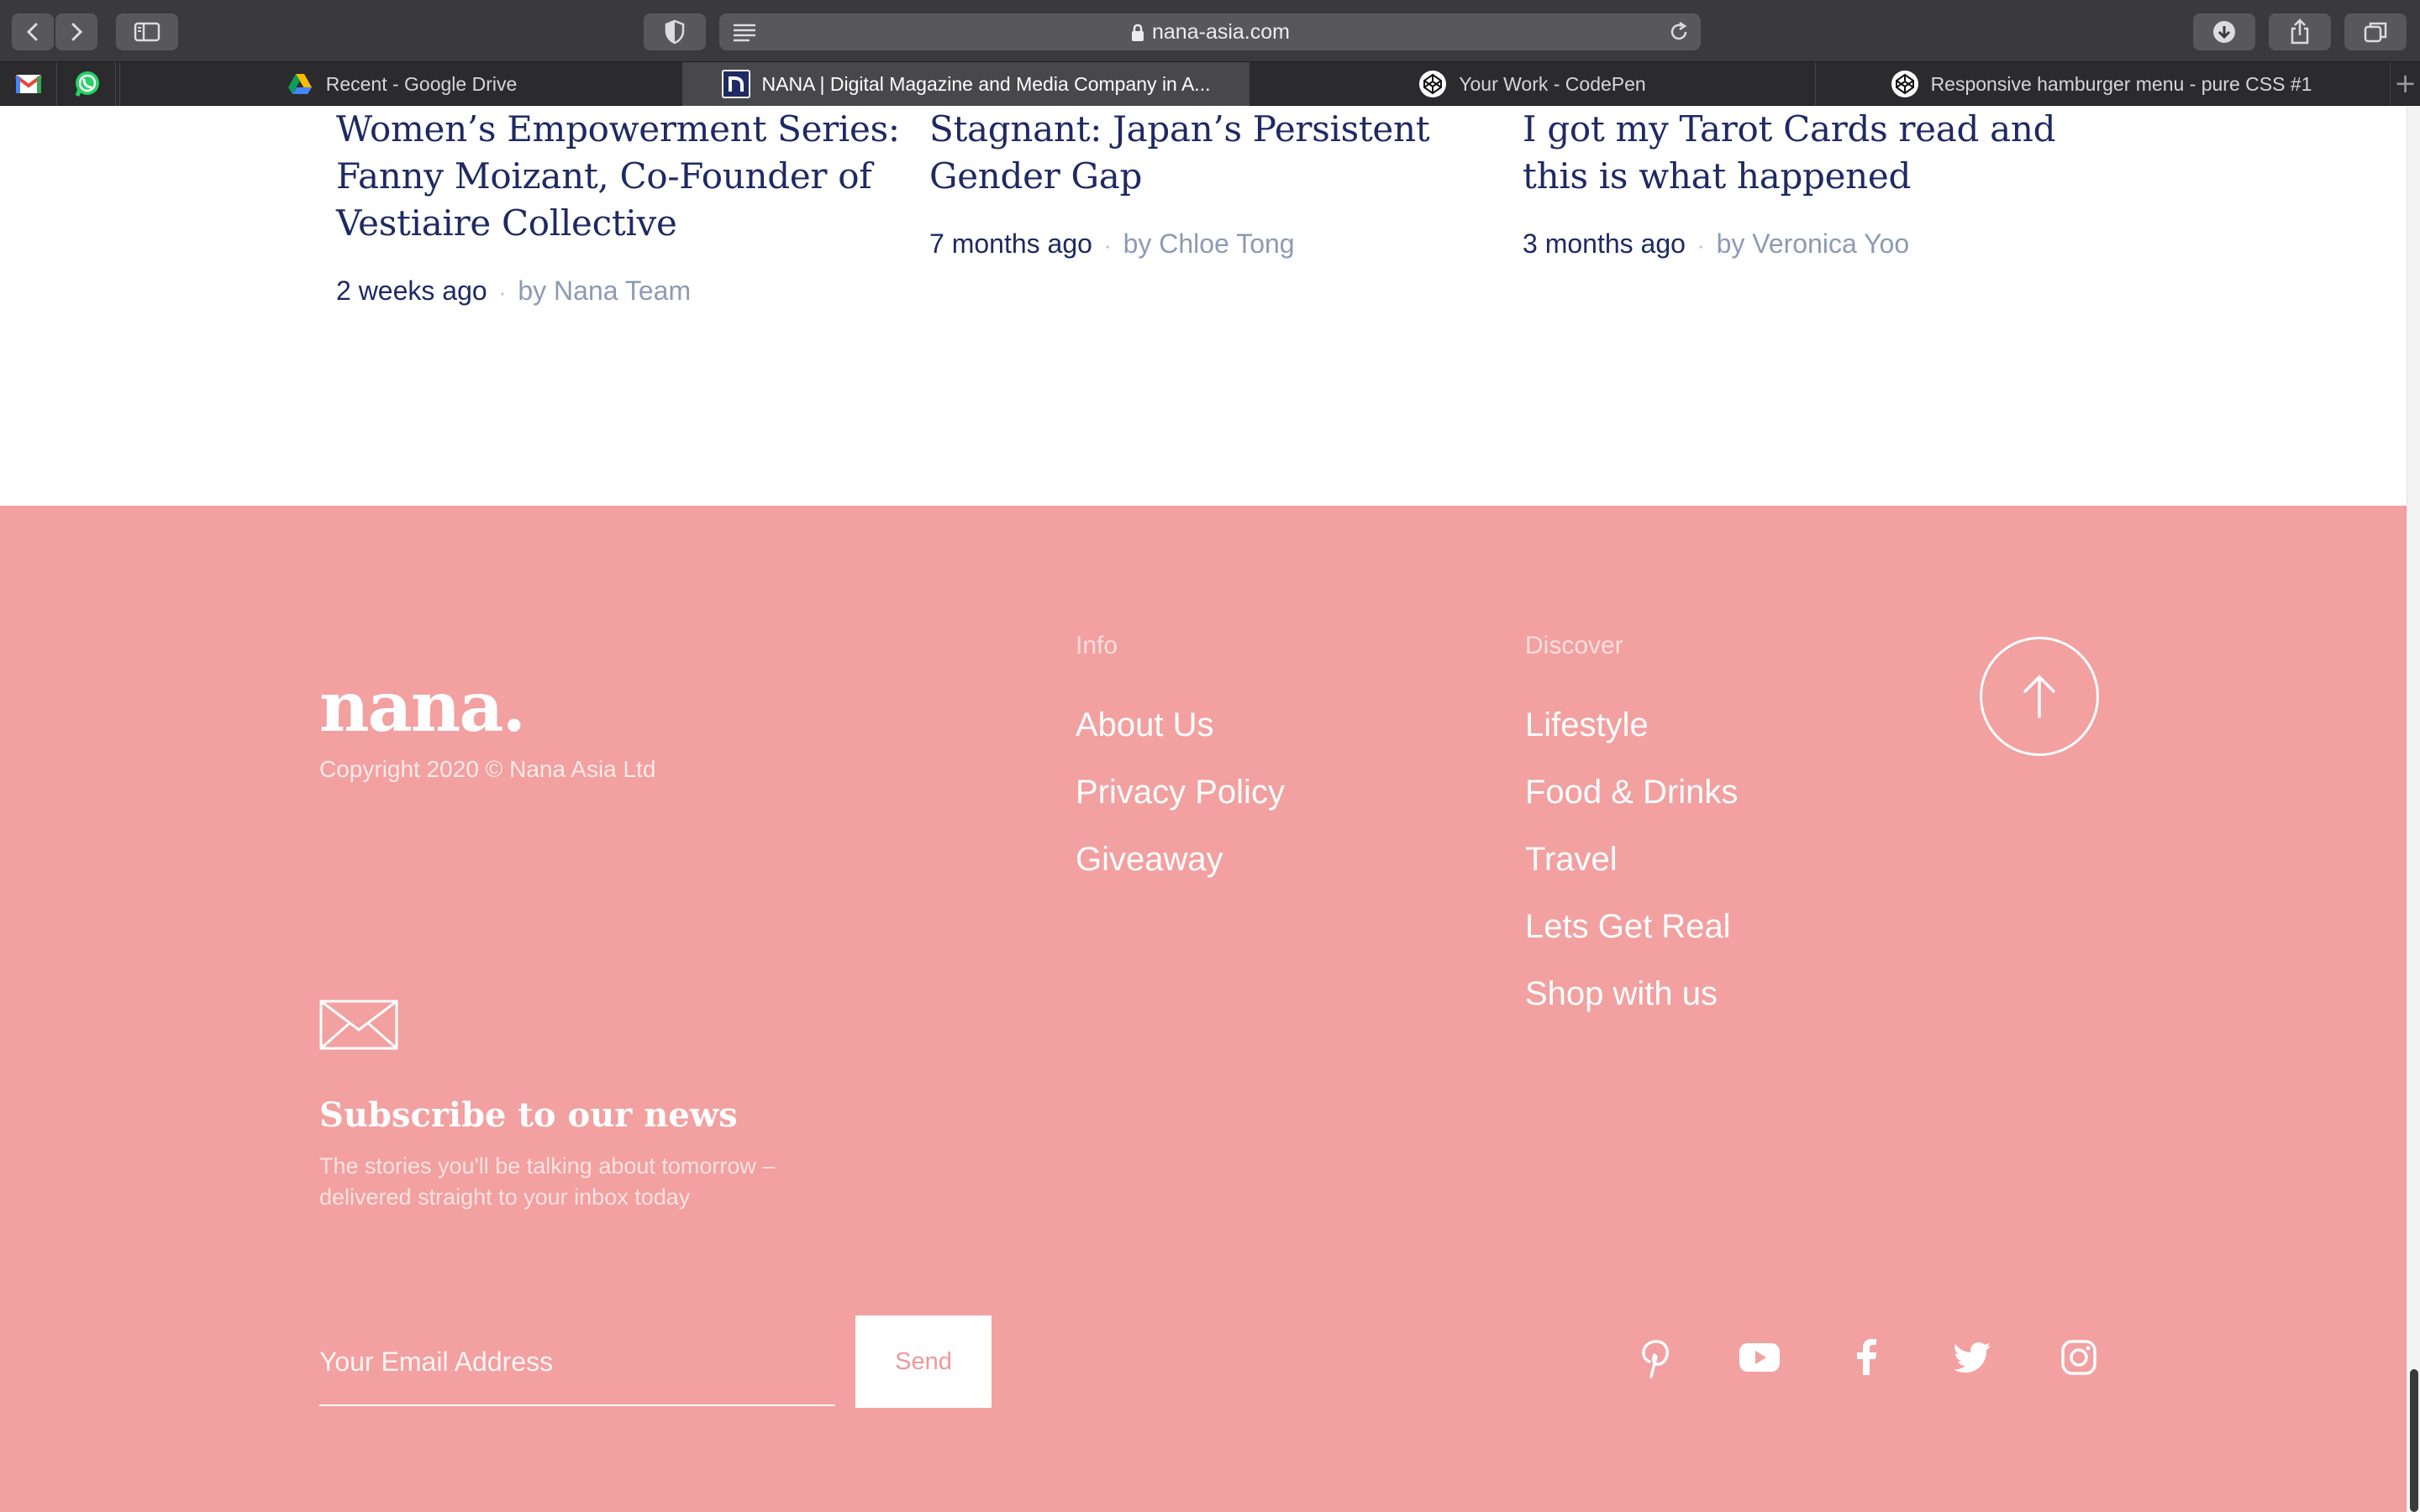 The height and width of the screenshot is (1512, 2420). I want to click on share-icon, so click(2300, 31).